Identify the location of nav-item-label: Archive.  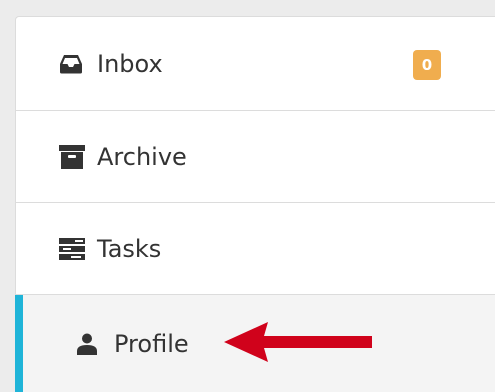
(142, 156).